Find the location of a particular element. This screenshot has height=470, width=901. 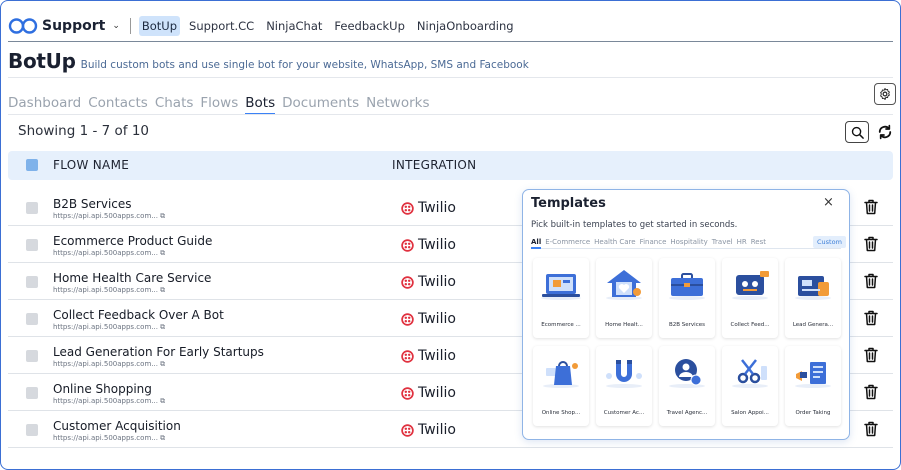

tab-flows: Flows is located at coordinates (219, 105).